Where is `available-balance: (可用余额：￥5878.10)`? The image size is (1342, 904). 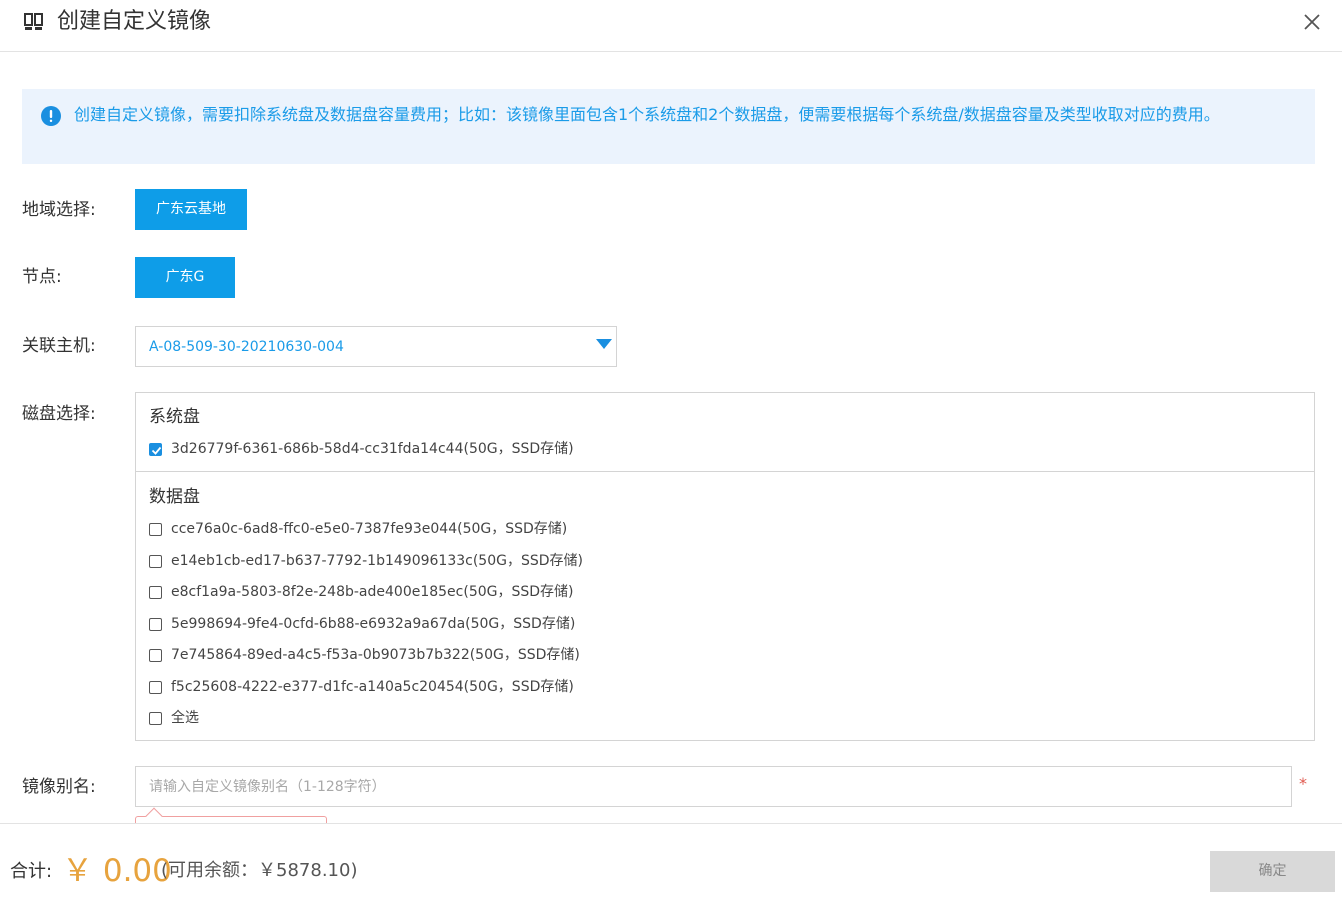
available-balance: (可用余额：￥5878.10) is located at coordinates (259, 870).